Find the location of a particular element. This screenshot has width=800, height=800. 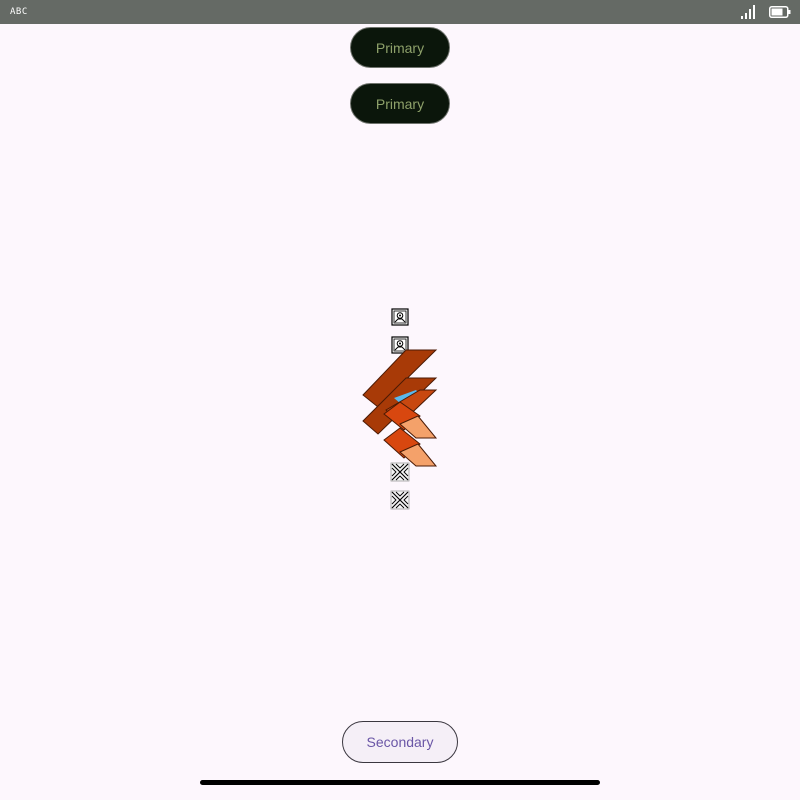

primary-button-2: Primary is located at coordinates (400, 103).